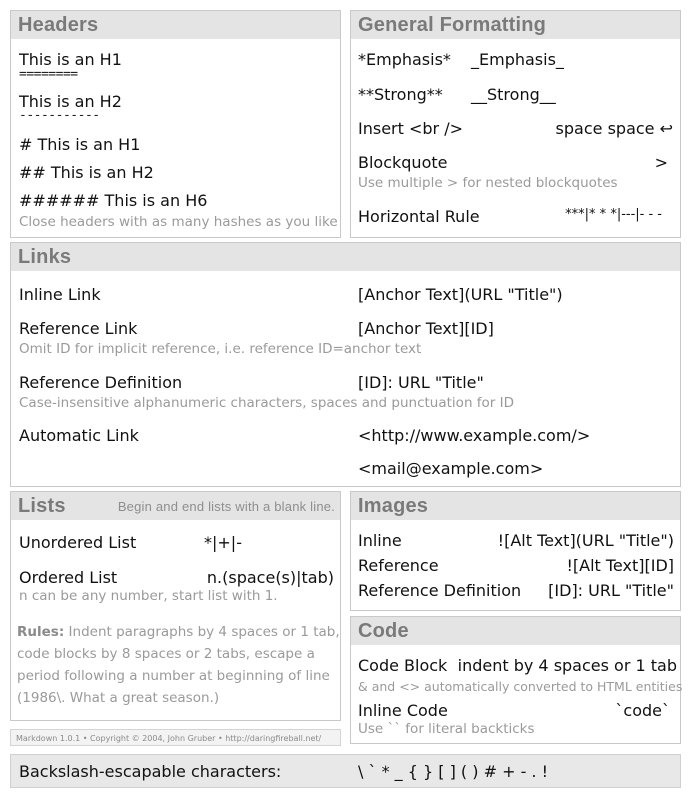 The width and height of the screenshot is (692, 797). I want to click on inline-code-label: Inline Code, so click(403, 710).